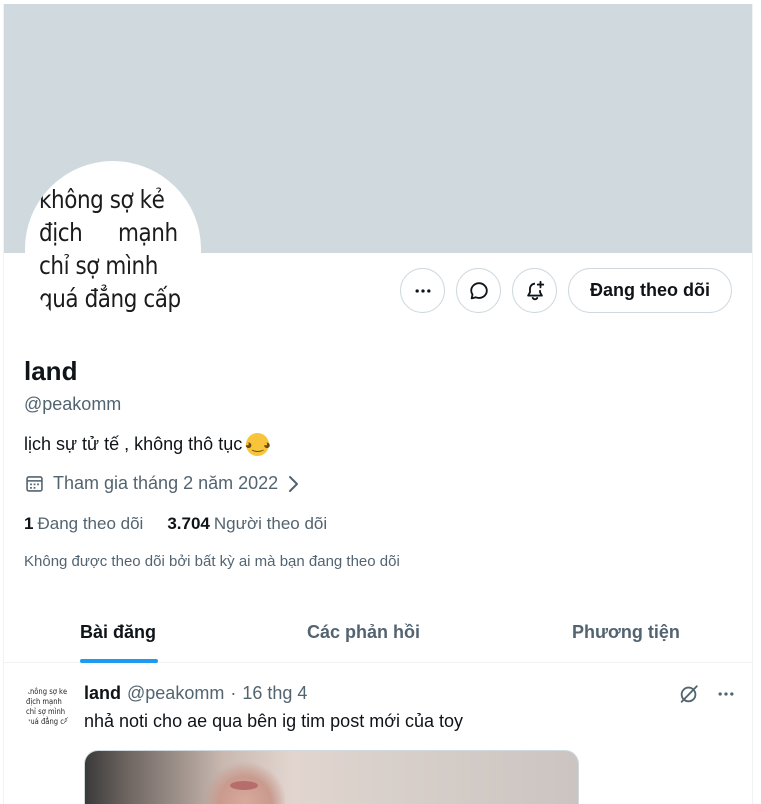 The image size is (761, 804). I want to click on post-author-name: land, so click(102, 693).